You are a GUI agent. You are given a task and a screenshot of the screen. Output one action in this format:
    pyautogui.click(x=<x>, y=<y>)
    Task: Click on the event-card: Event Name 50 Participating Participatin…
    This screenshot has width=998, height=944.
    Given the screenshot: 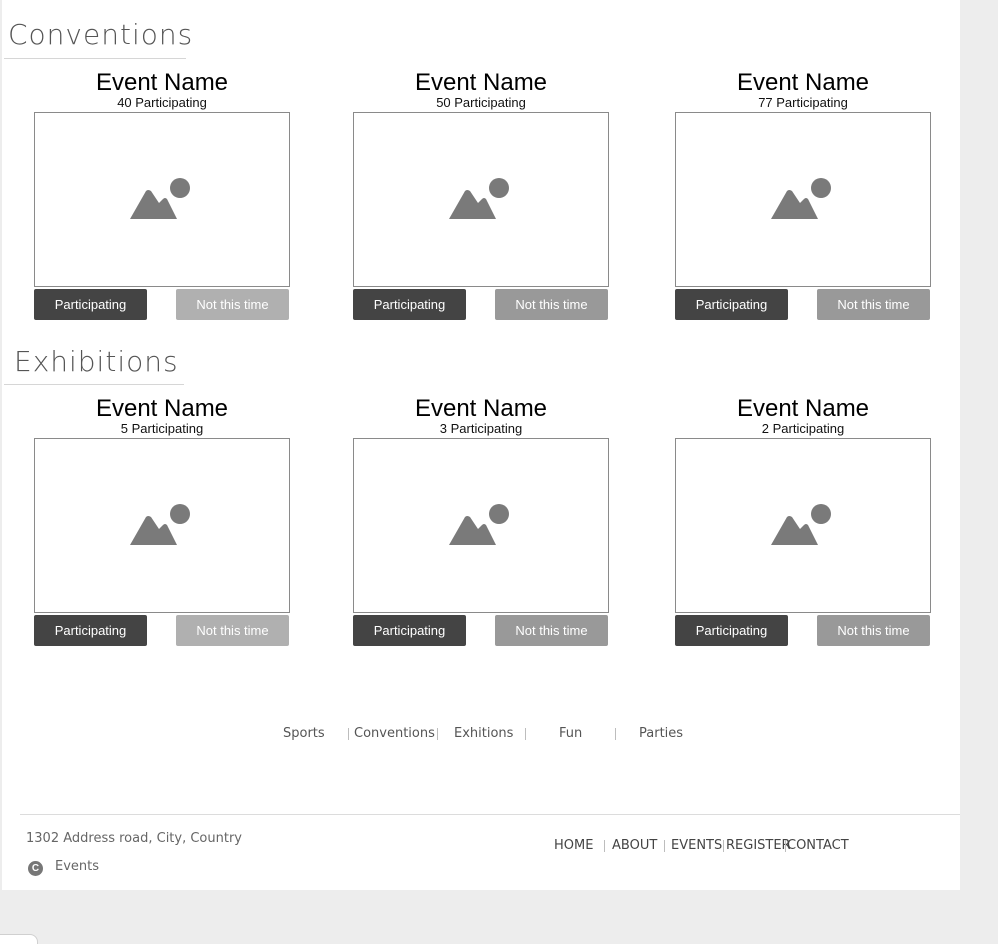 What is the action you would take?
    pyautogui.click(x=481, y=194)
    